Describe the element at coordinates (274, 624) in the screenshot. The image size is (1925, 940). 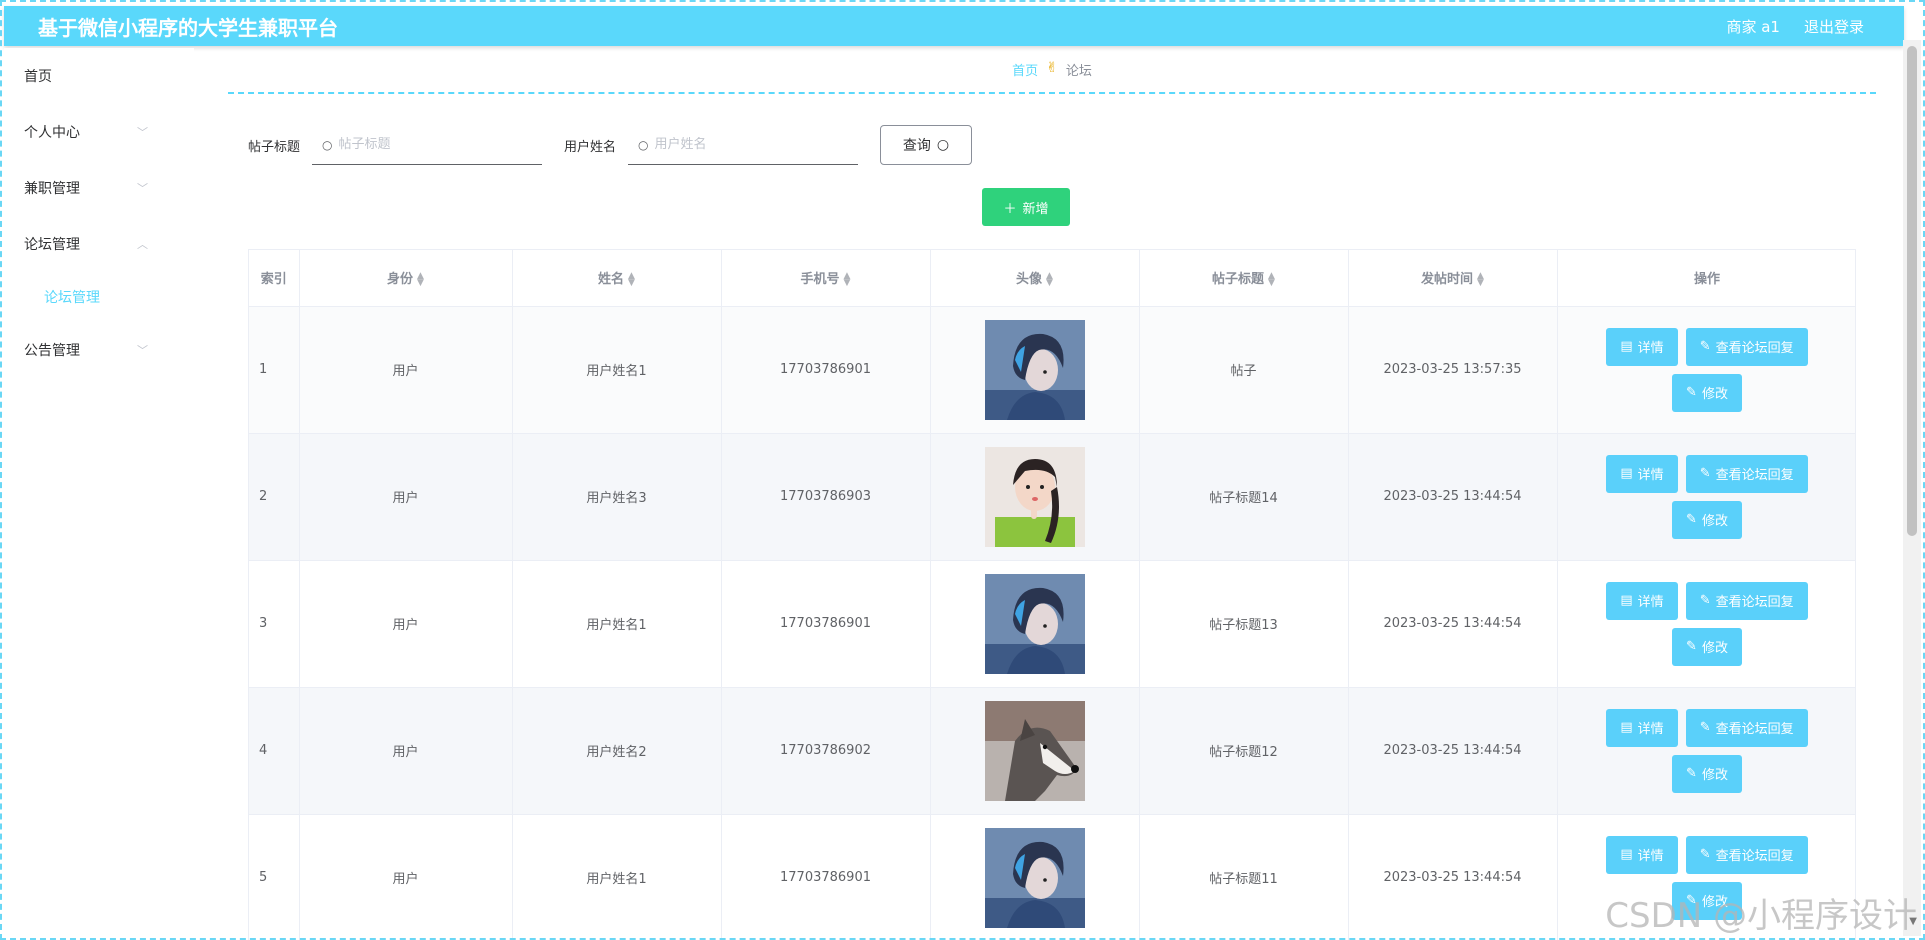
I see `cell-index: 3` at that location.